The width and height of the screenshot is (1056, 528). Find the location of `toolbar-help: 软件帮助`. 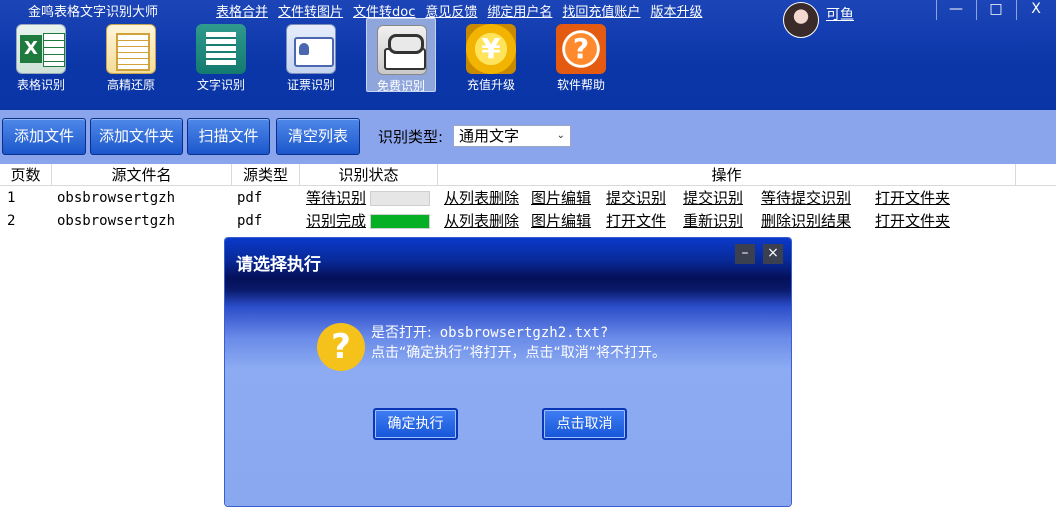

toolbar-help: 软件帮助 is located at coordinates (581, 55).